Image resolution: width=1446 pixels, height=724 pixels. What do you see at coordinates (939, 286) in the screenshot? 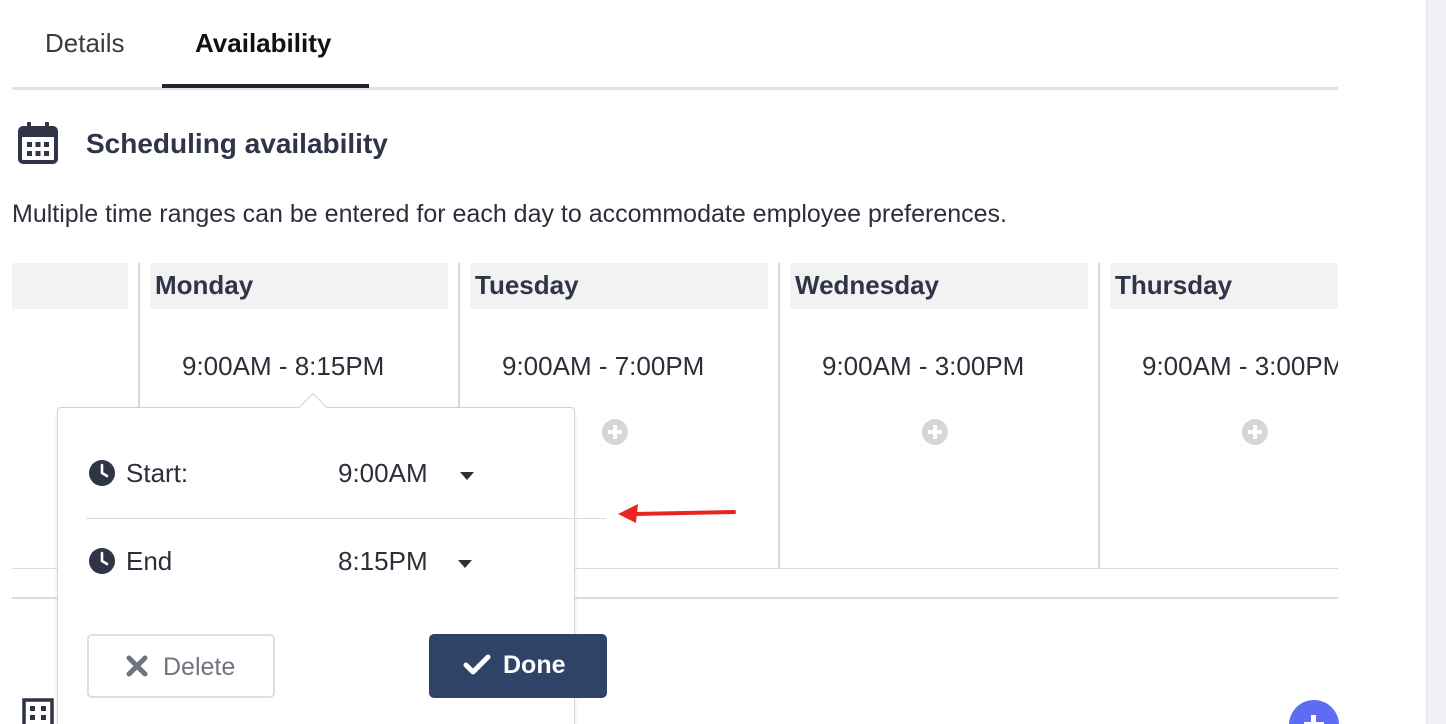
I see `day-header-wednesday: Wednesday` at bounding box center [939, 286].